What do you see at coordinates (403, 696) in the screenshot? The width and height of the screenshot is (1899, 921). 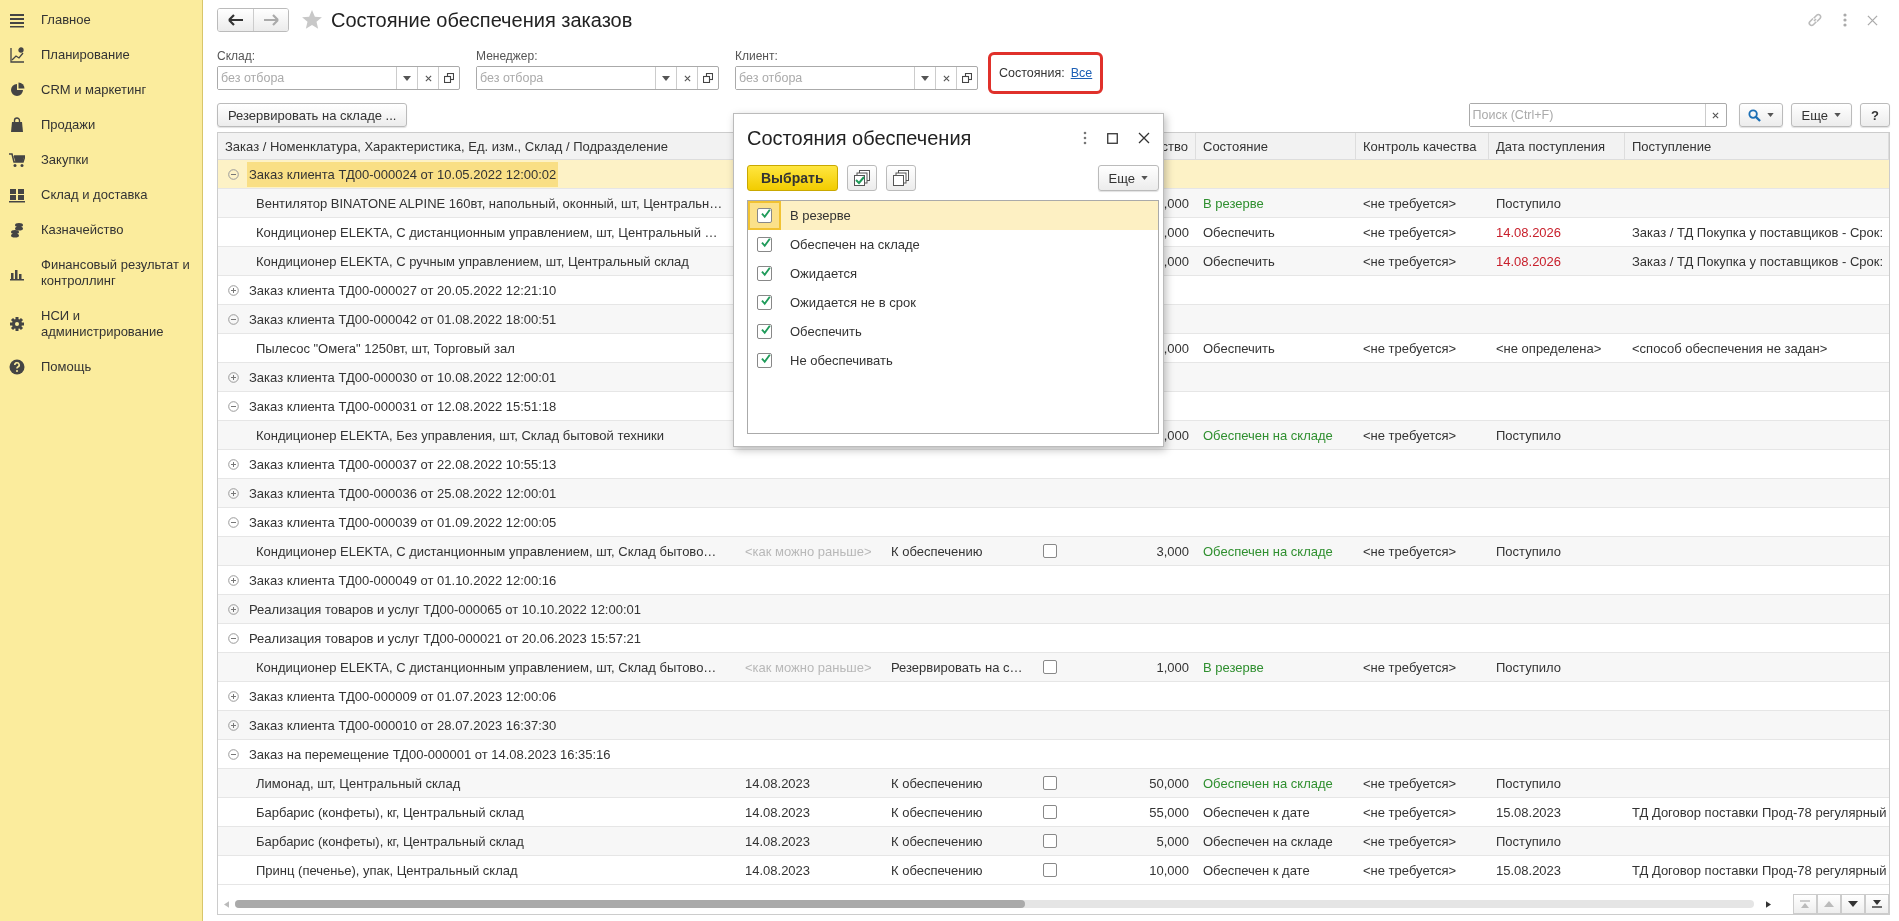 I see `group-title: Заказ клиента ТД00-000009 от 01.07.2023 12:00:06` at bounding box center [403, 696].